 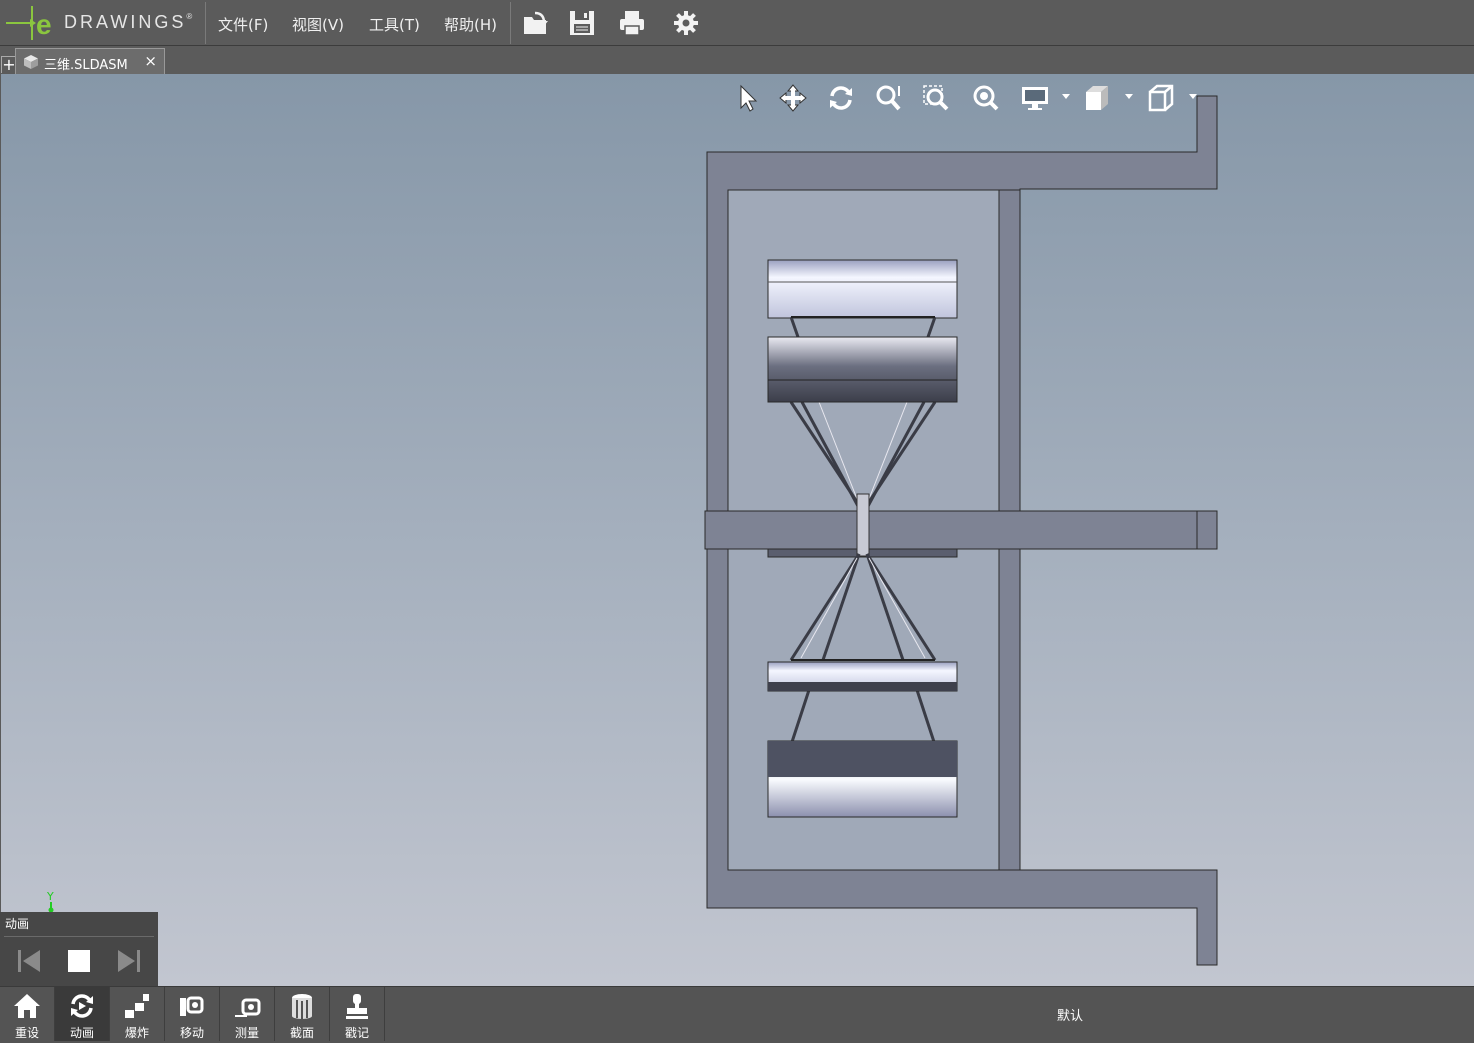 I want to click on svg-text: e, so click(x=44, y=24).